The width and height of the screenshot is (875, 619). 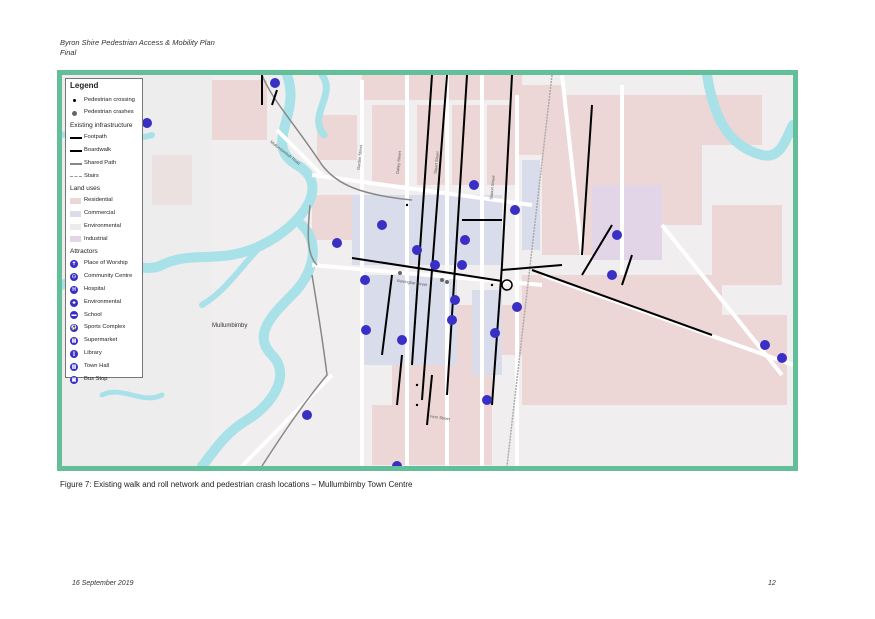 What do you see at coordinates (74, 113) in the screenshot?
I see `pedestrian-crash-symbol` at bounding box center [74, 113].